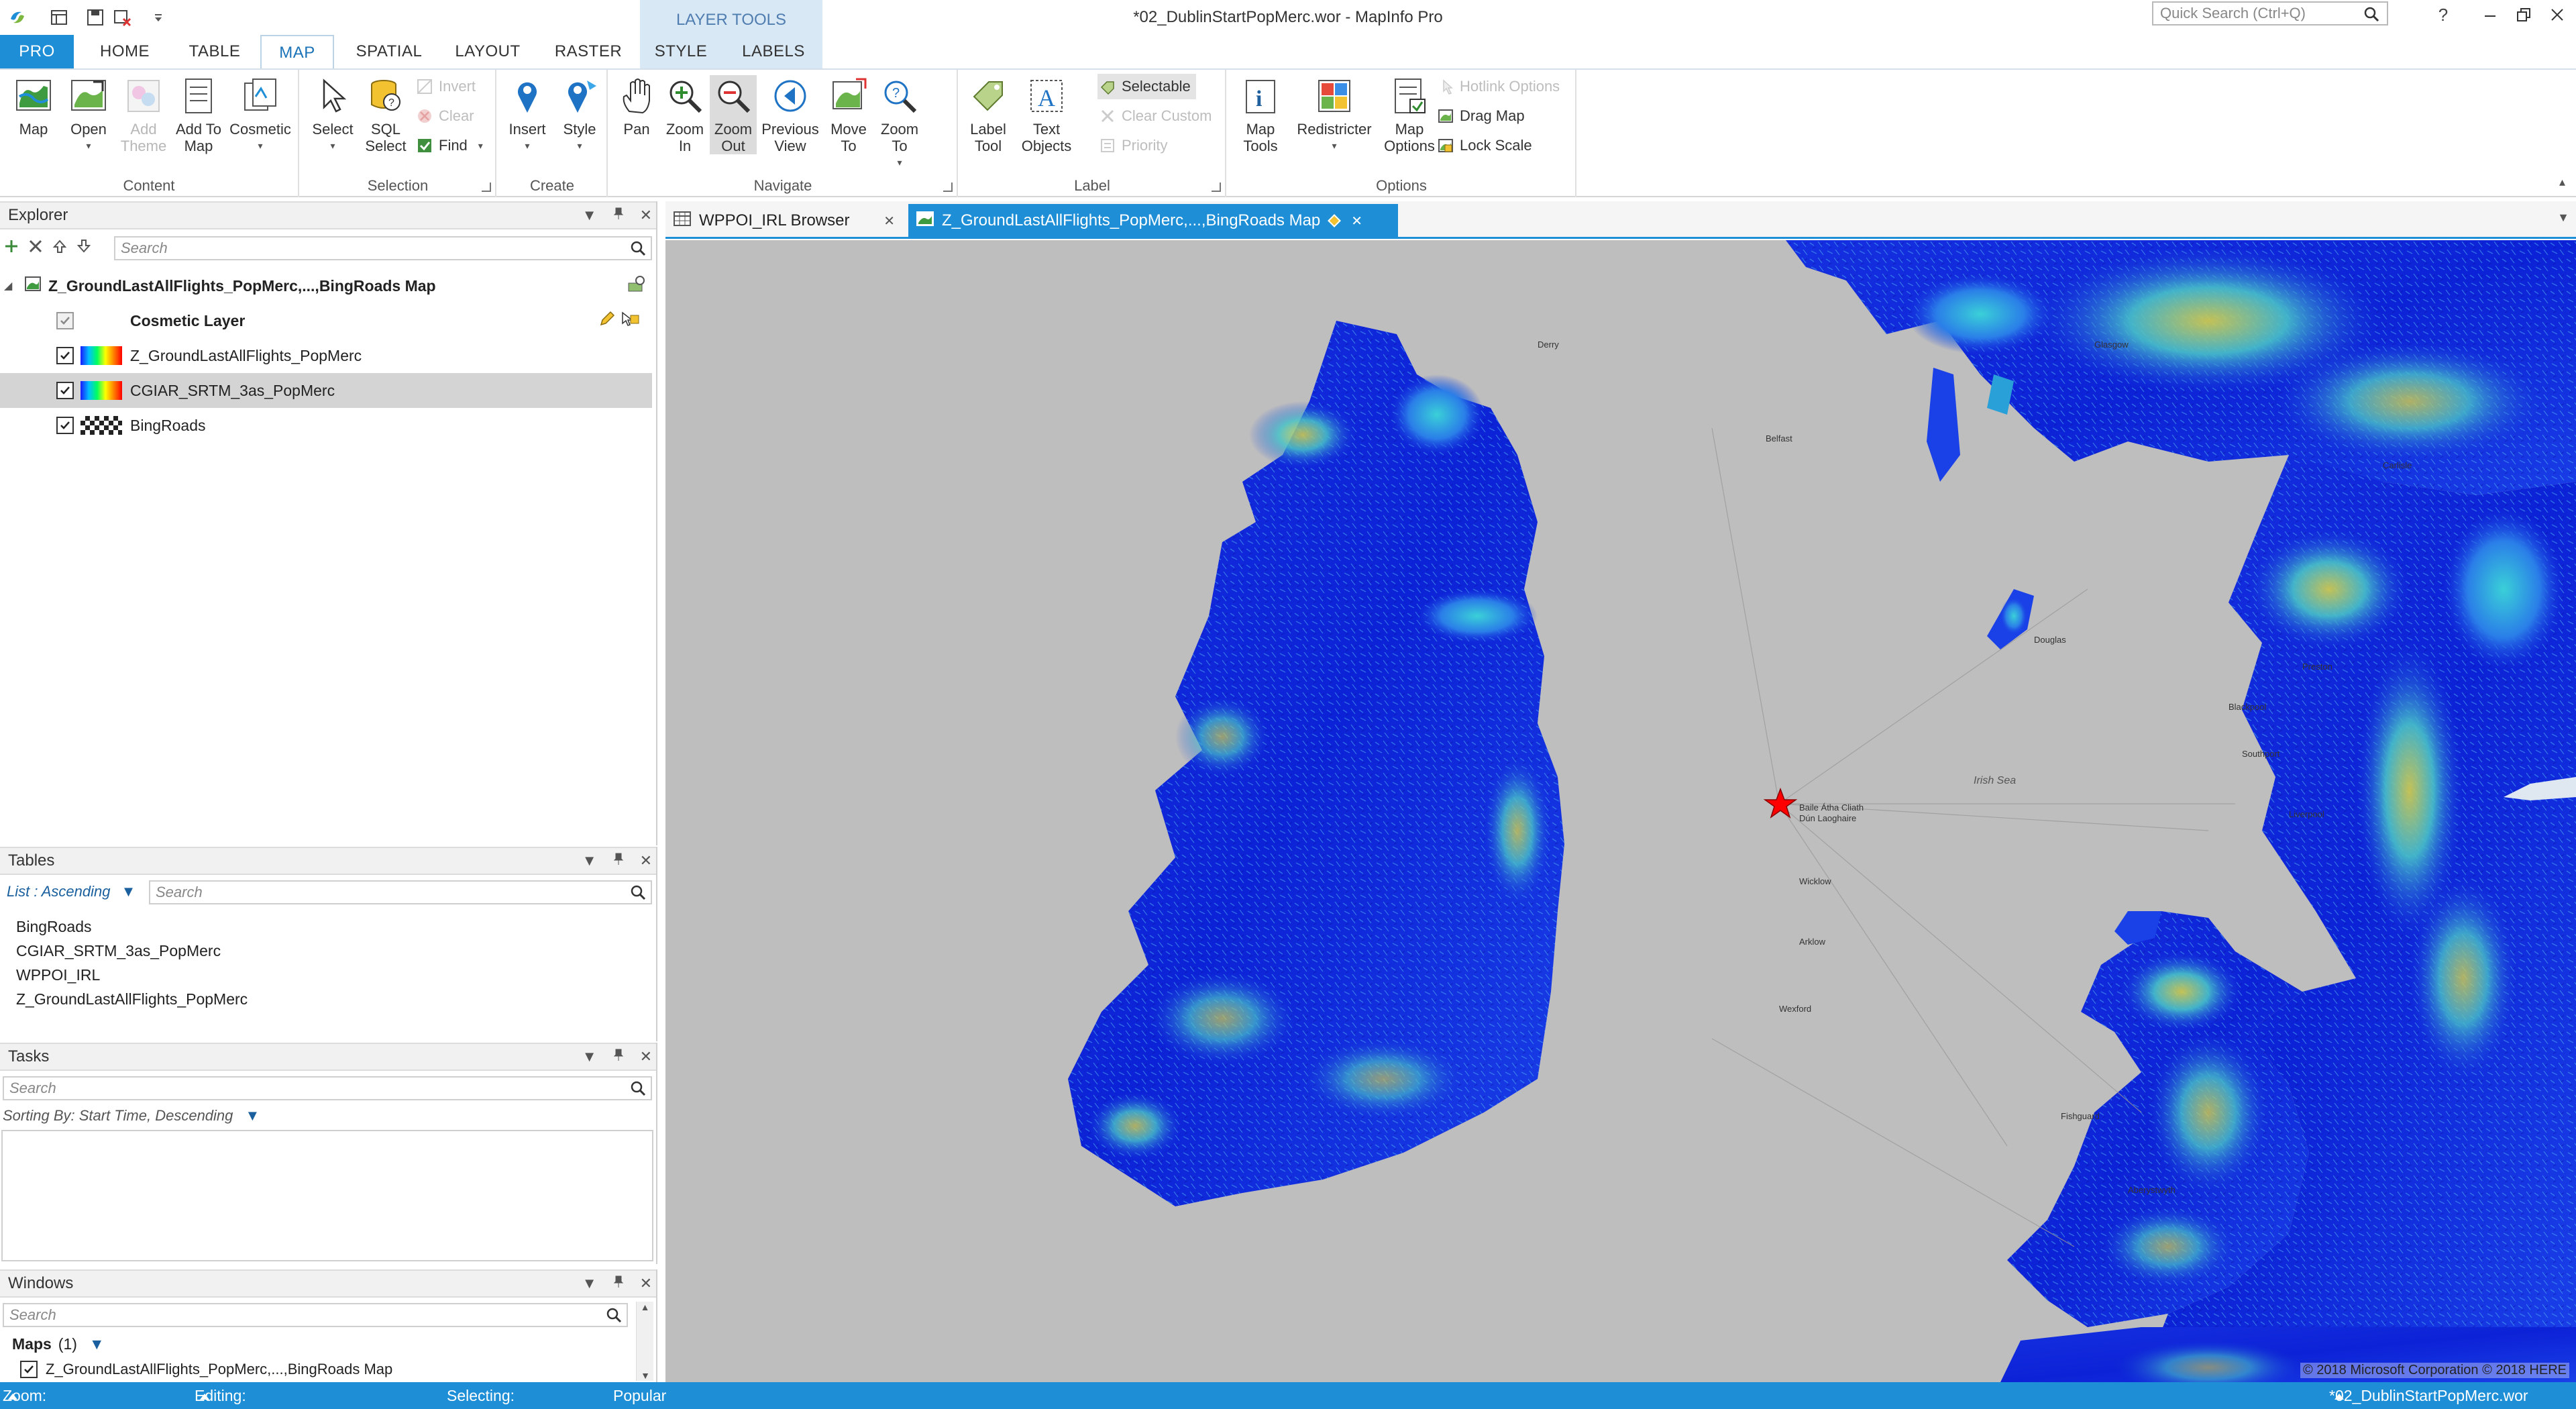 The width and height of the screenshot is (2576, 1409). I want to click on place-label: Derry, so click(1548, 345).